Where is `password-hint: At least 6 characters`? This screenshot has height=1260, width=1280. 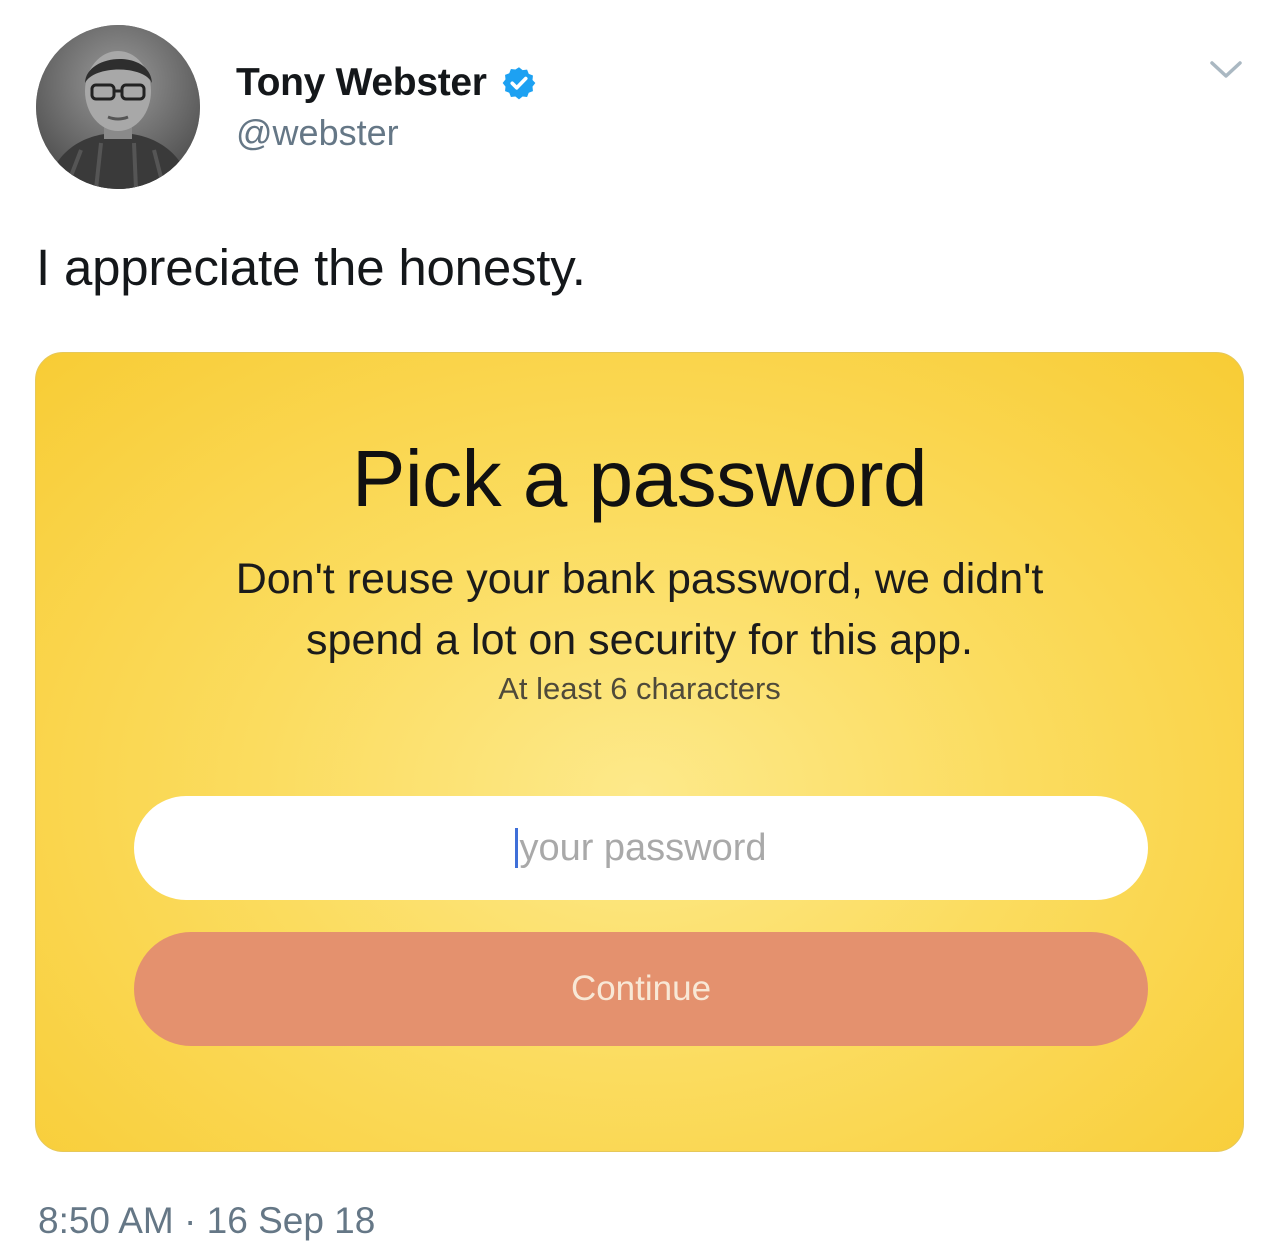 password-hint: At least 6 characters is located at coordinates (639, 688).